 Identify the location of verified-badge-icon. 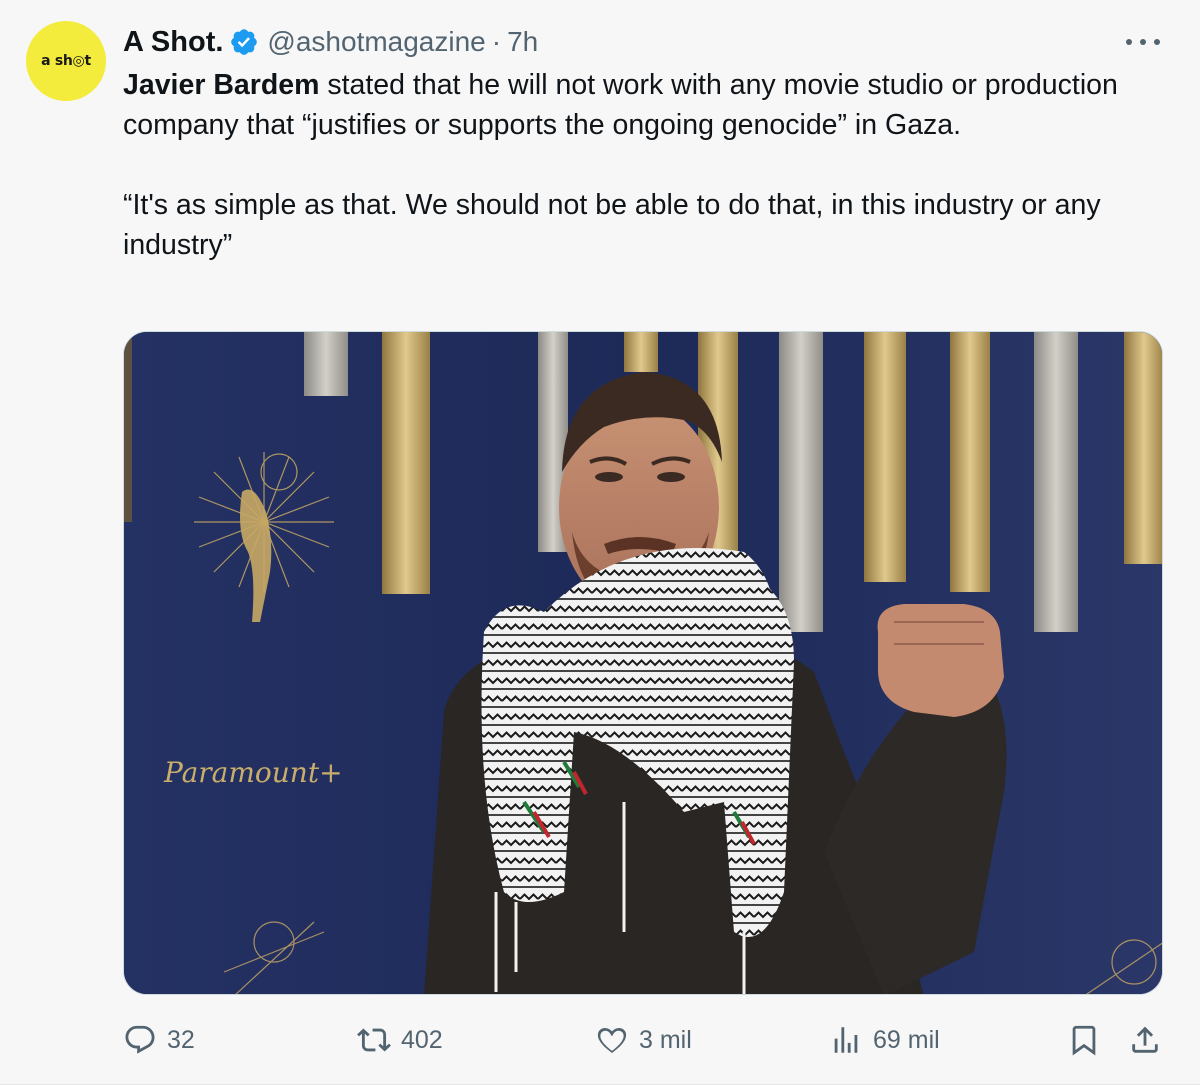
(244, 42).